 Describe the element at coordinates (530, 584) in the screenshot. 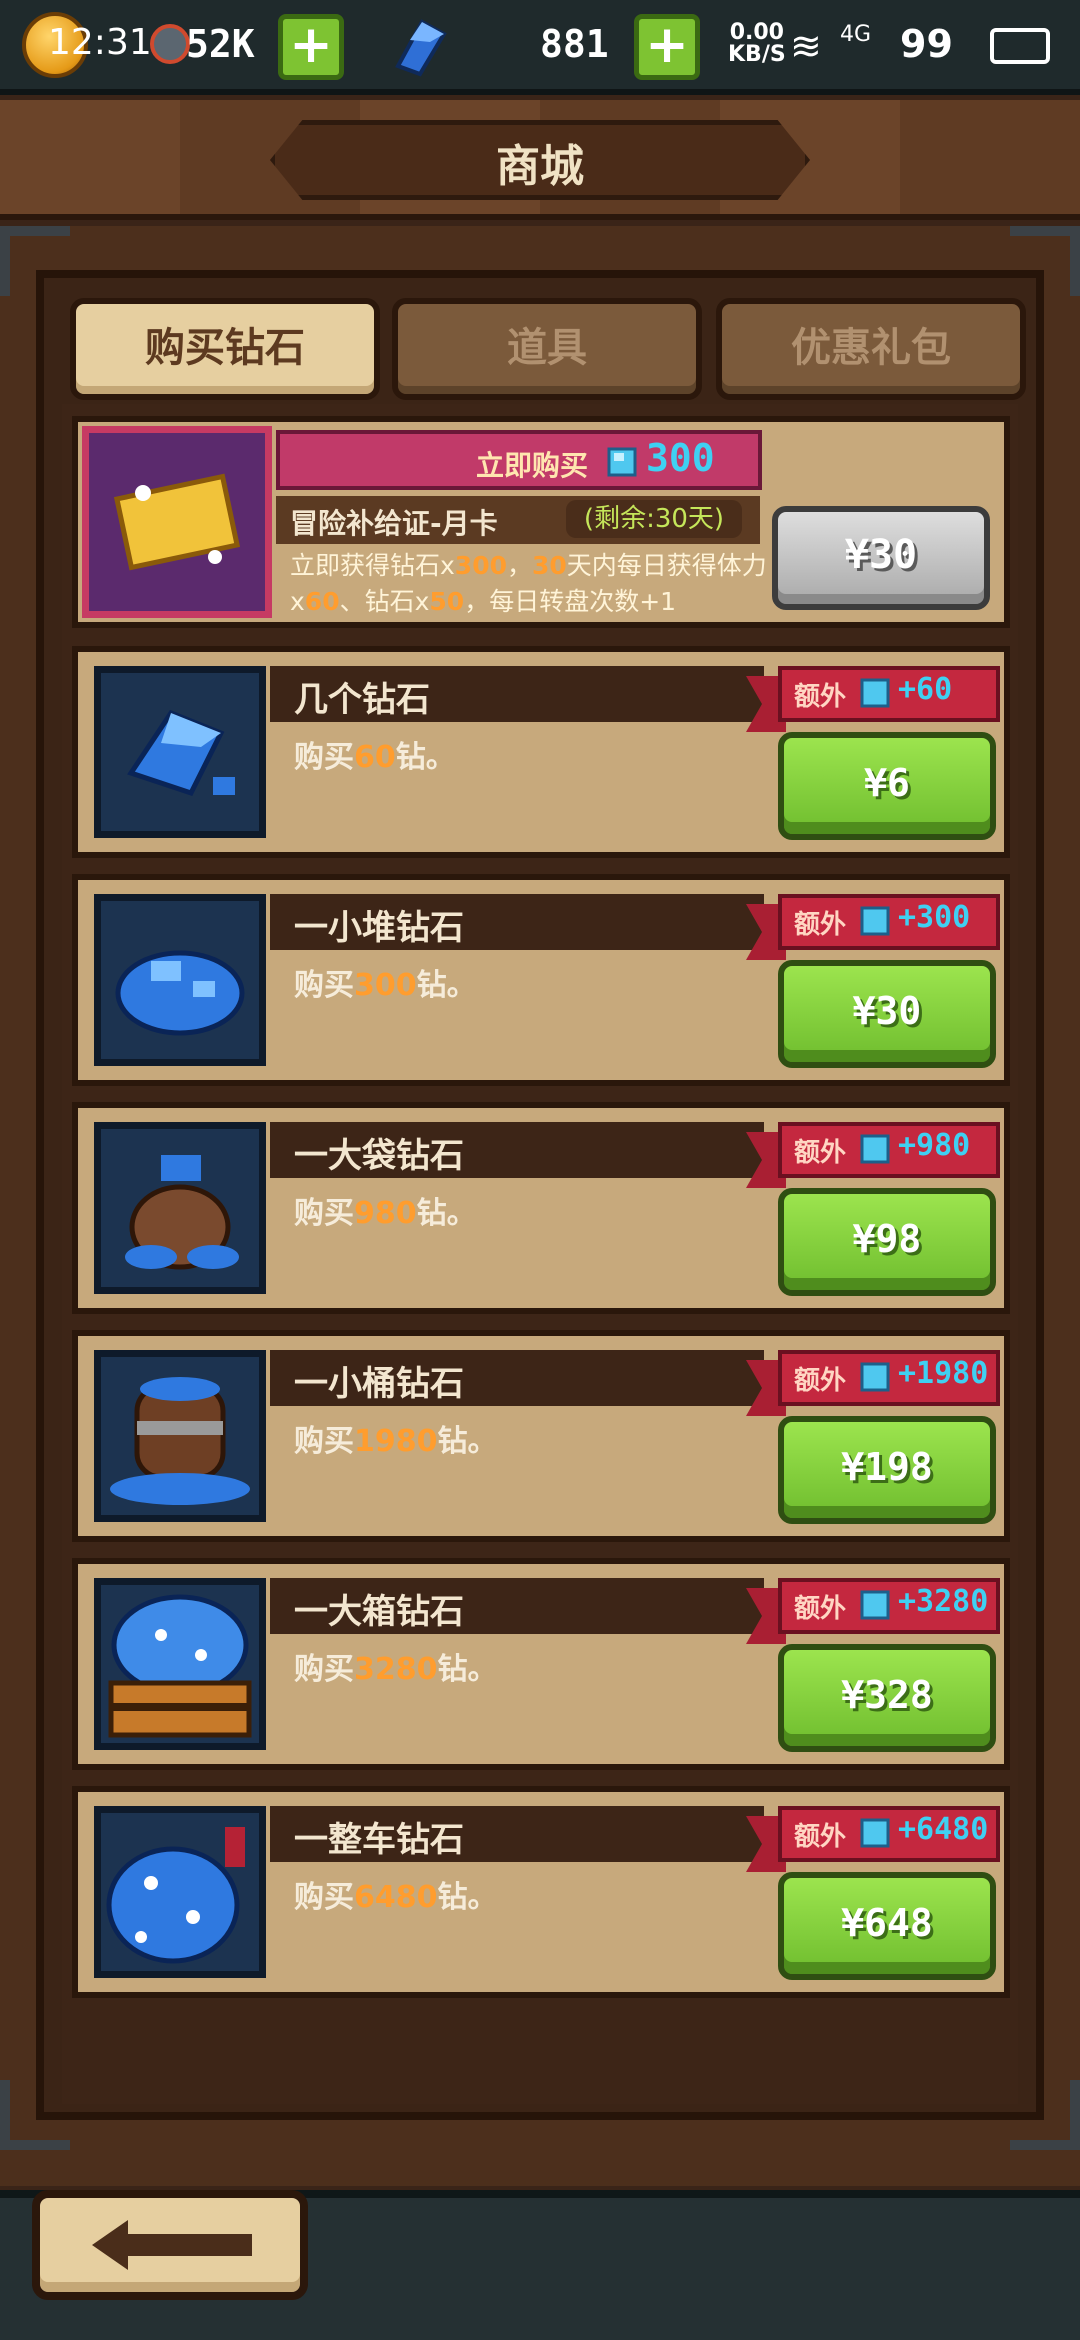

I see `monthly-card-description: 立即获得钻石x300，30天内每日获得体力 x60、钻石x50，每日转盘次数+1` at that location.